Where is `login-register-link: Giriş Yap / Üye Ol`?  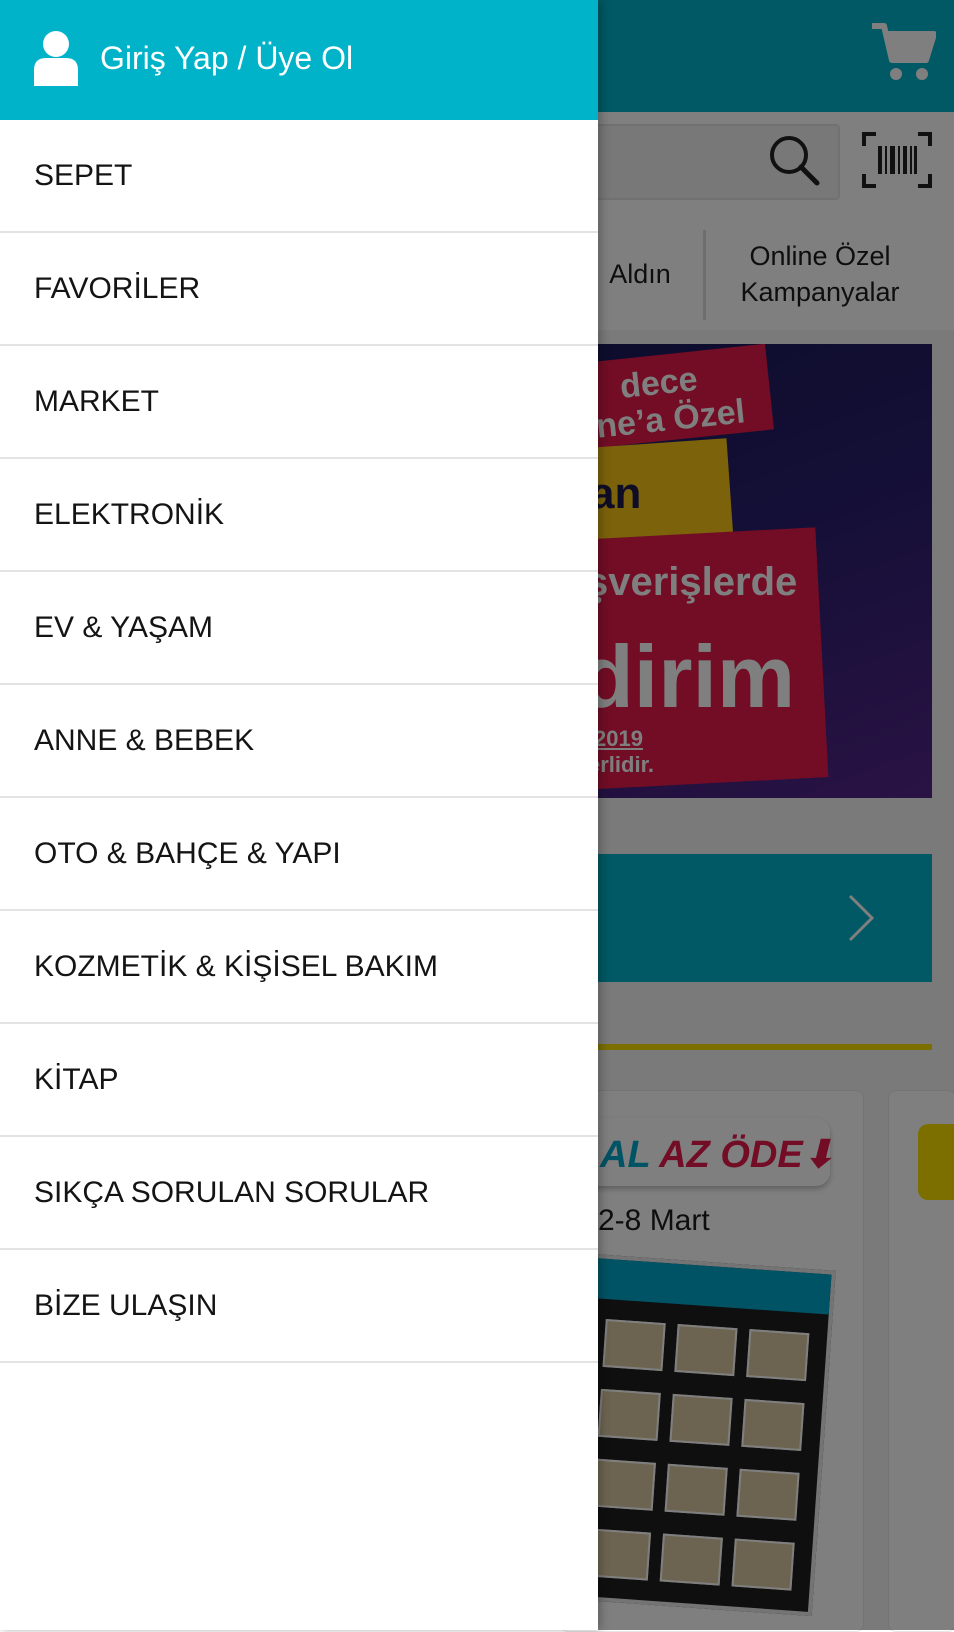
login-register-link: Giriş Yap / Üye Ol is located at coordinates (226, 58).